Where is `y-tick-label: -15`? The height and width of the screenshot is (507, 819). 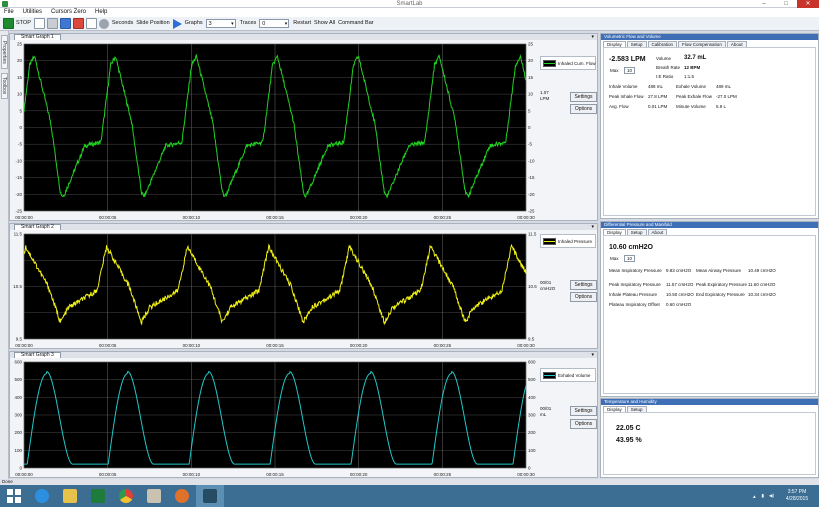 y-tick-label: -15 is located at coordinates (531, 177).